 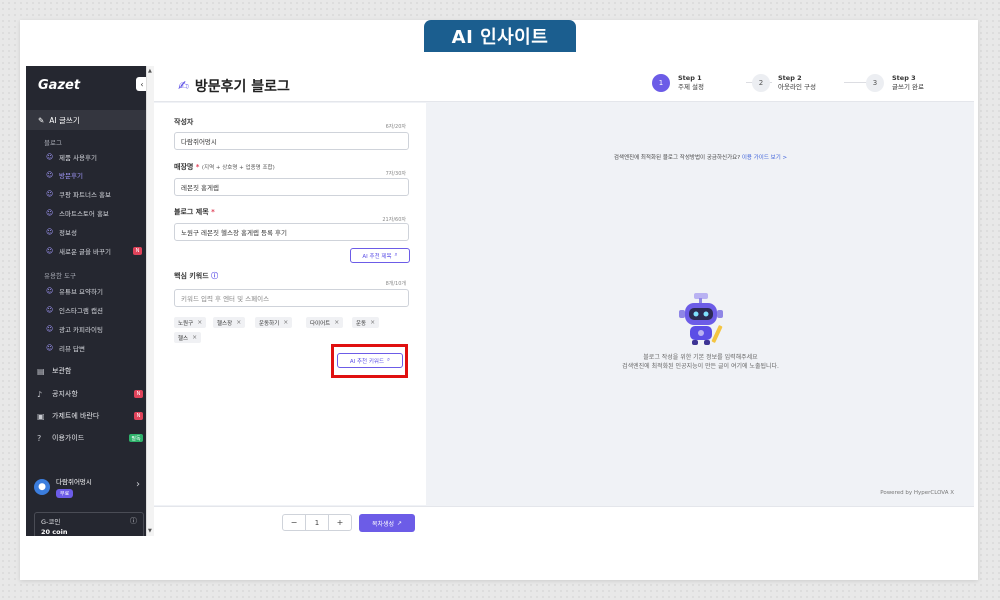 I want to click on coin-balance: G-코인 20 coin ⓘ, so click(x=89, y=524).